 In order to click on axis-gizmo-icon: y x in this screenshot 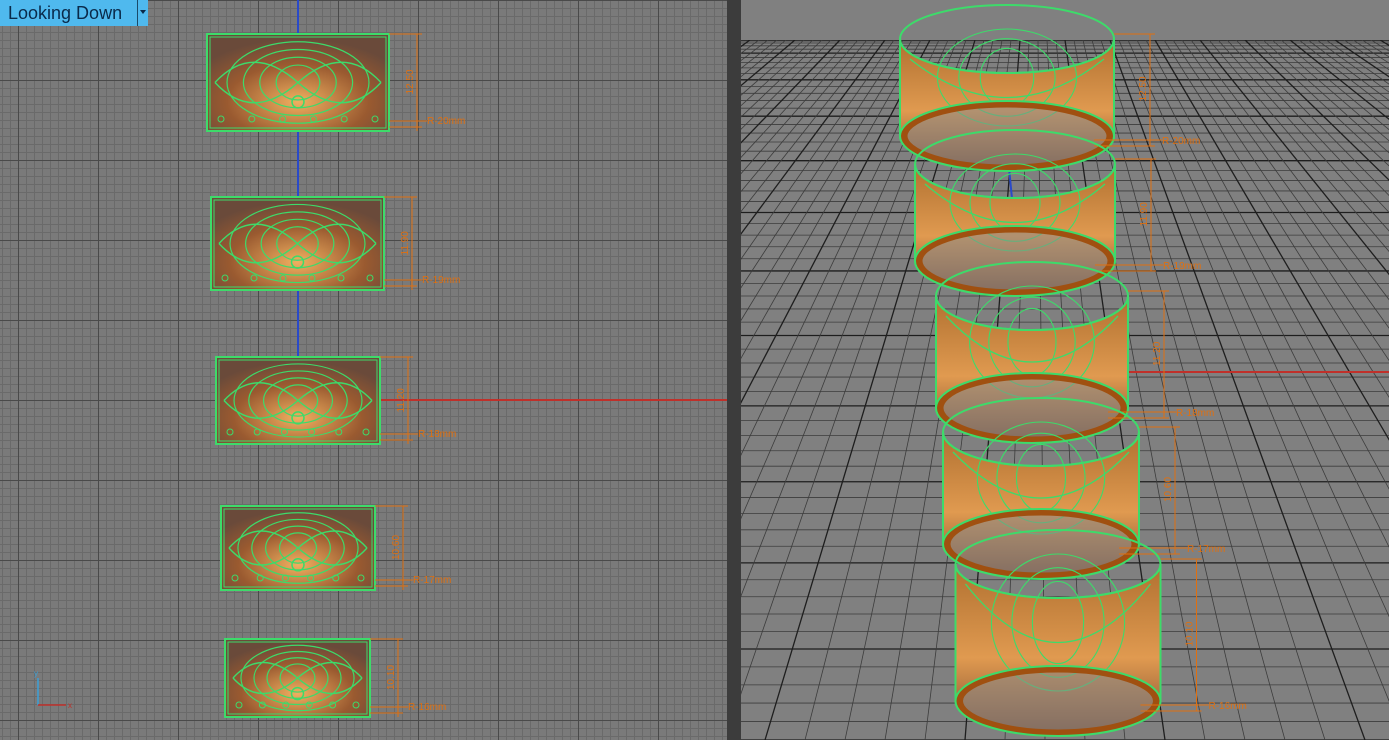, I will do `click(53, 689)`.